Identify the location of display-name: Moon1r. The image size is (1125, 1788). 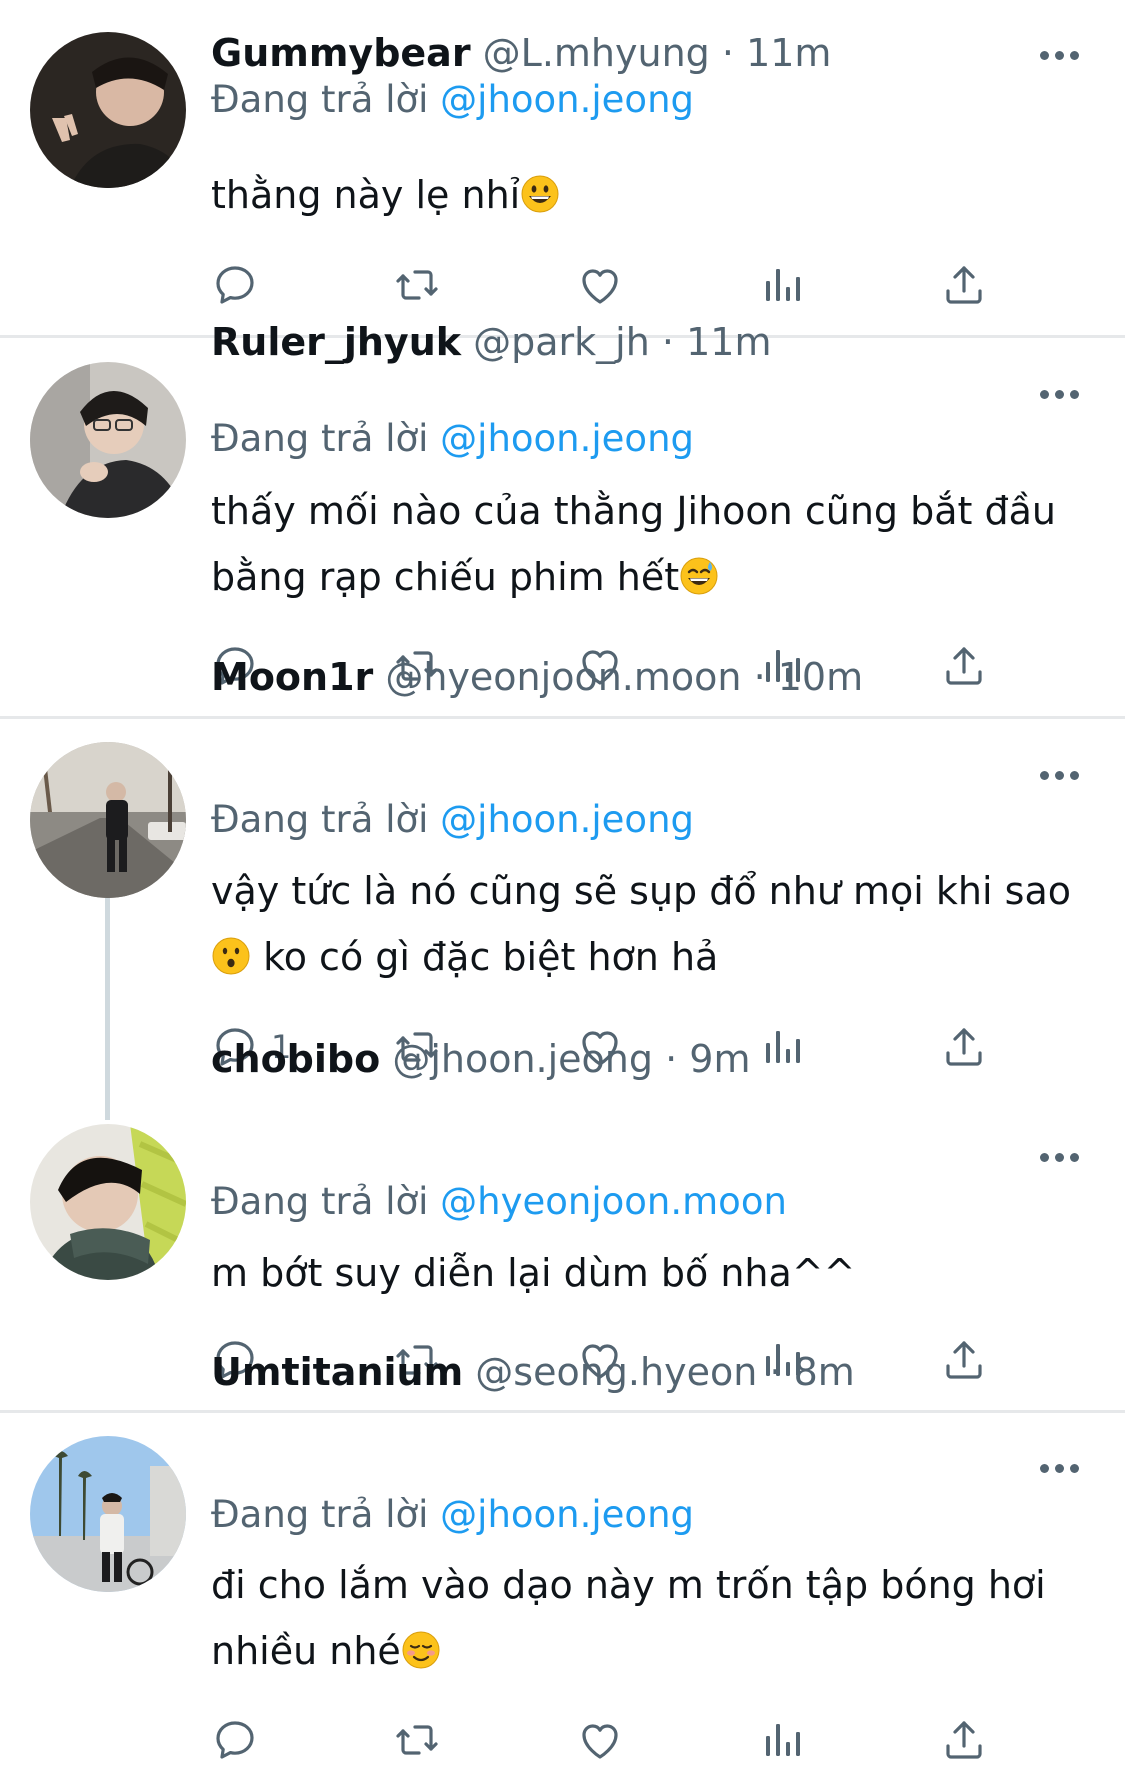
(292, 677).